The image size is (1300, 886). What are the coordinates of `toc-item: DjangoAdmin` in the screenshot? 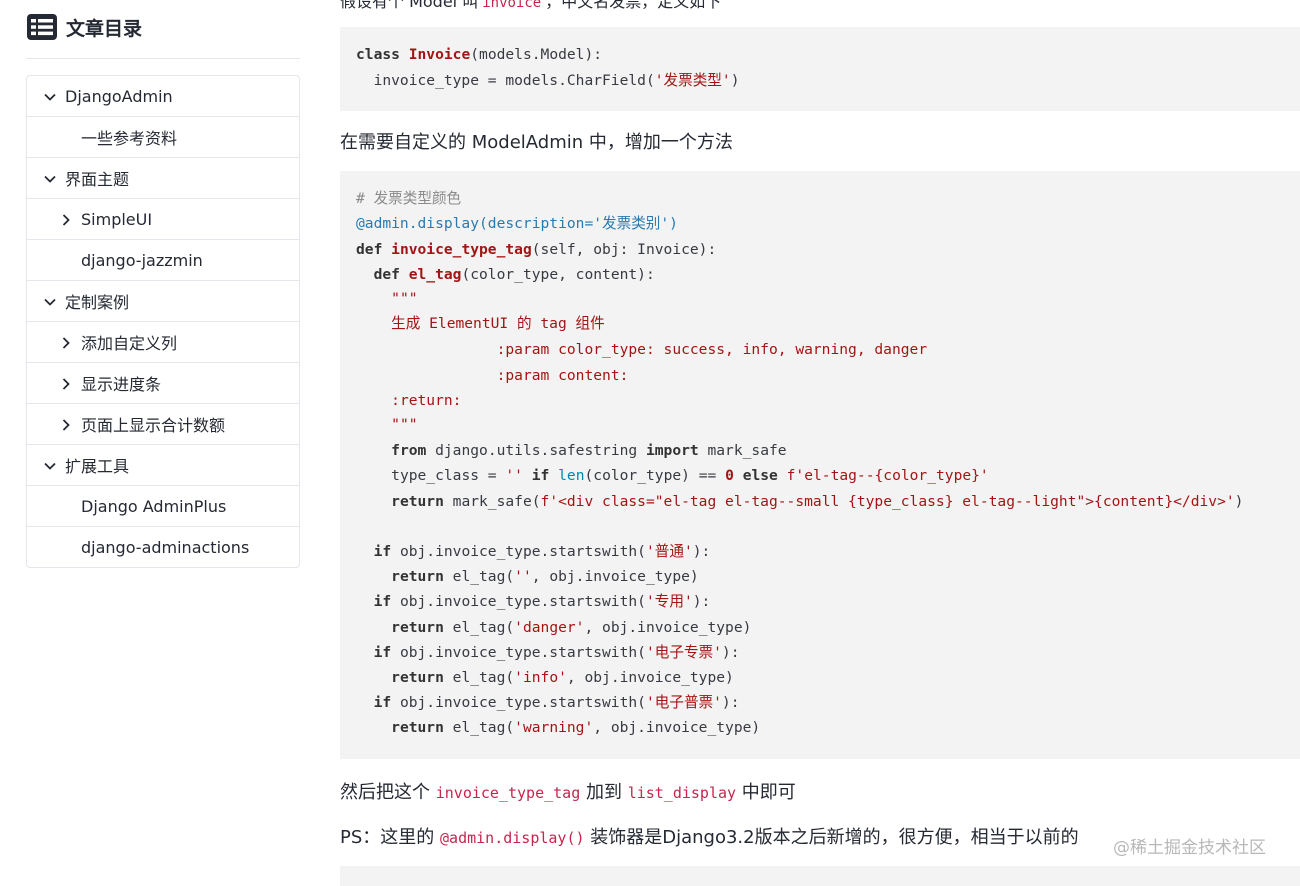 It's located at (163, 96).